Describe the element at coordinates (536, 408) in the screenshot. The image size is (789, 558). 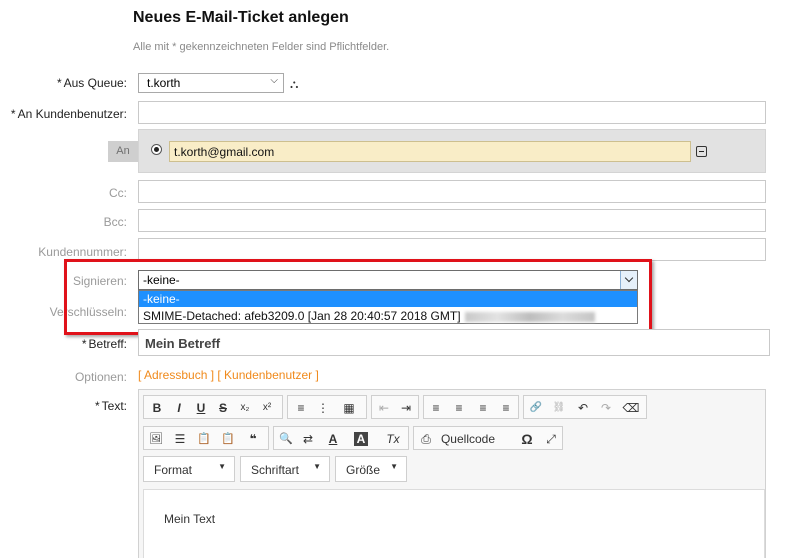
I see `link-icon: 🔗` at that location.